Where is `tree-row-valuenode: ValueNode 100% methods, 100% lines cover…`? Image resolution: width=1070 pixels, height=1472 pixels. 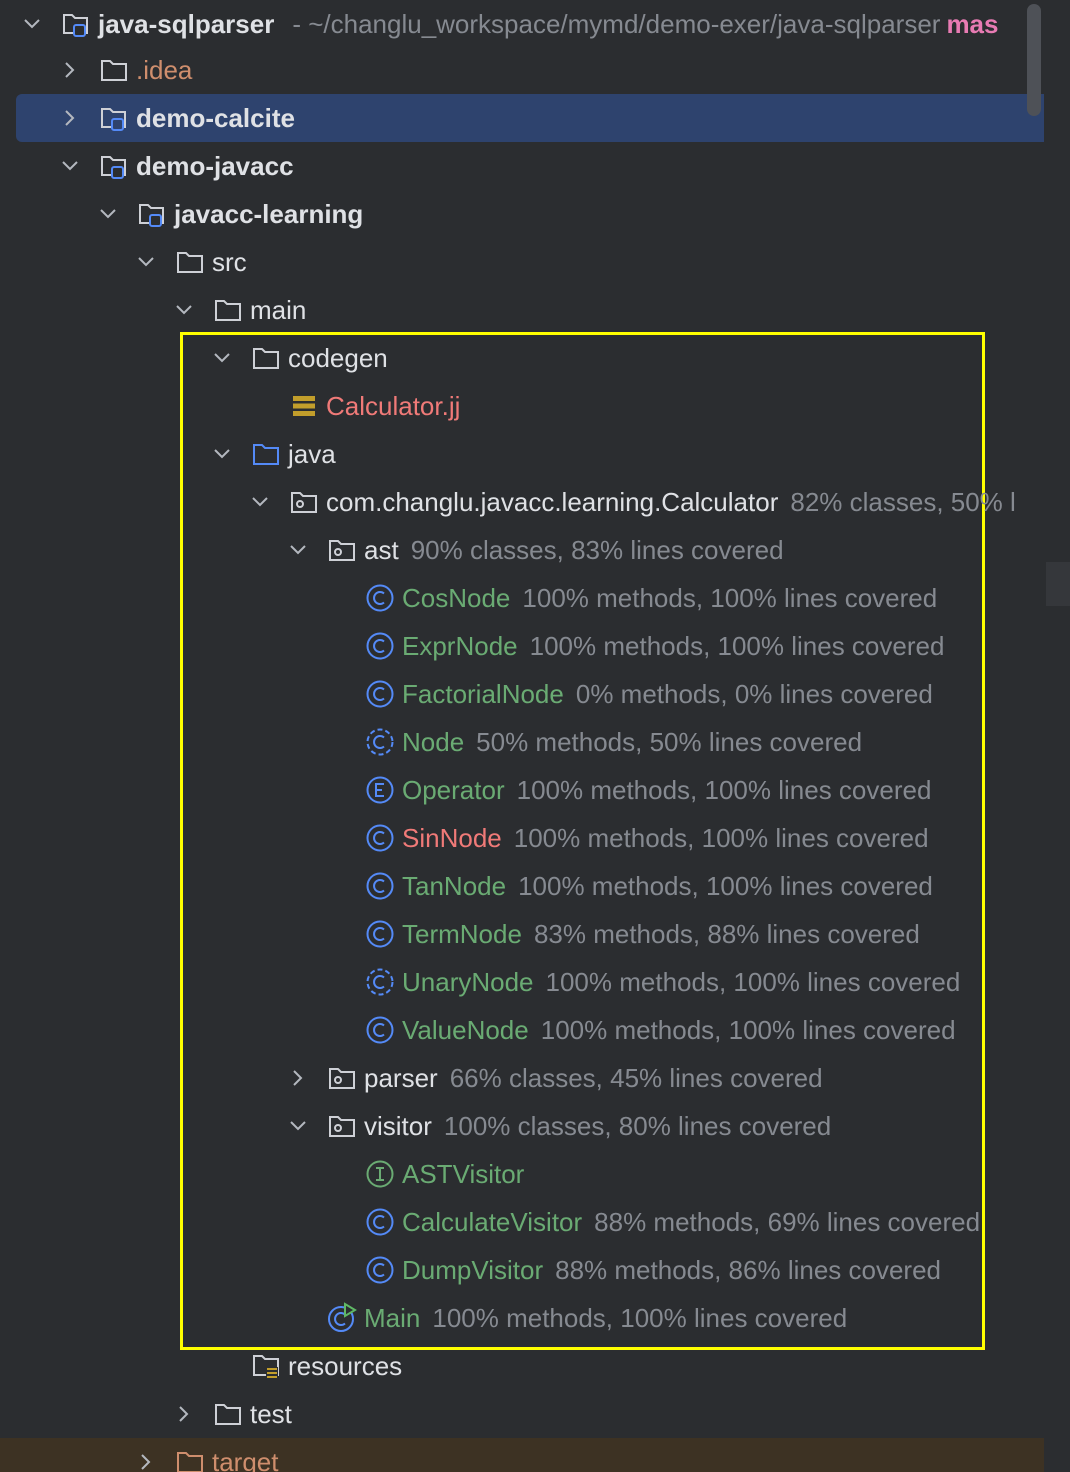 tree-row-valuenode: ValueNode 100% methods, 100% lines cover… is located at coordinates (522, 1030).